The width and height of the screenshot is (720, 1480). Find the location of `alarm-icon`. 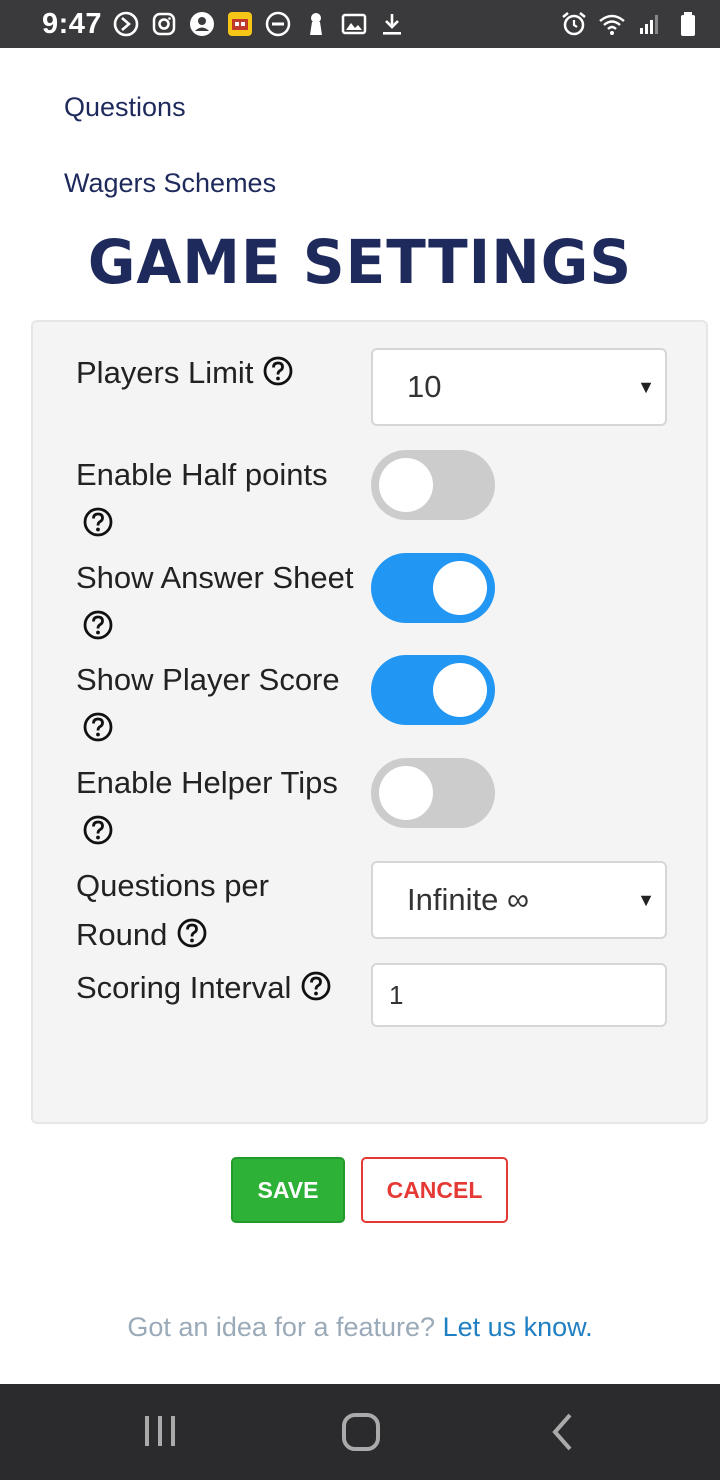

alarm-icon is located at coordinates (574, 24).